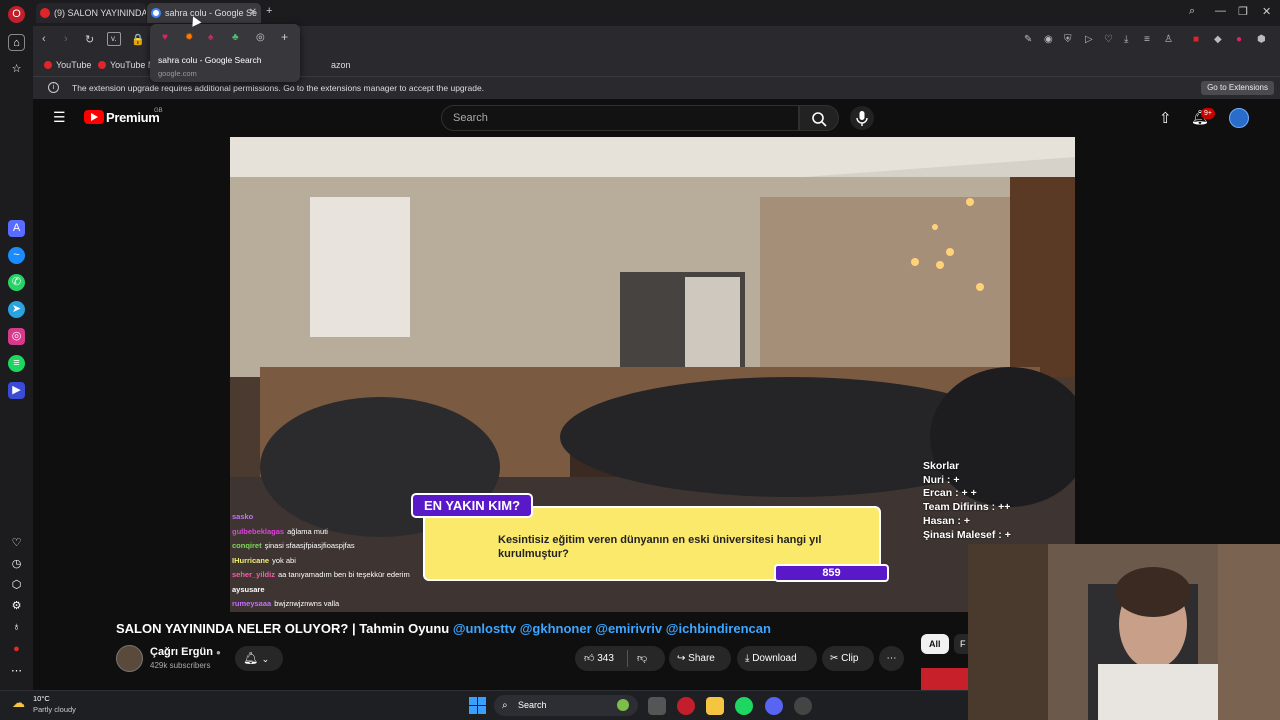  I want to click on back-icon: ‹, so click(44, 39).